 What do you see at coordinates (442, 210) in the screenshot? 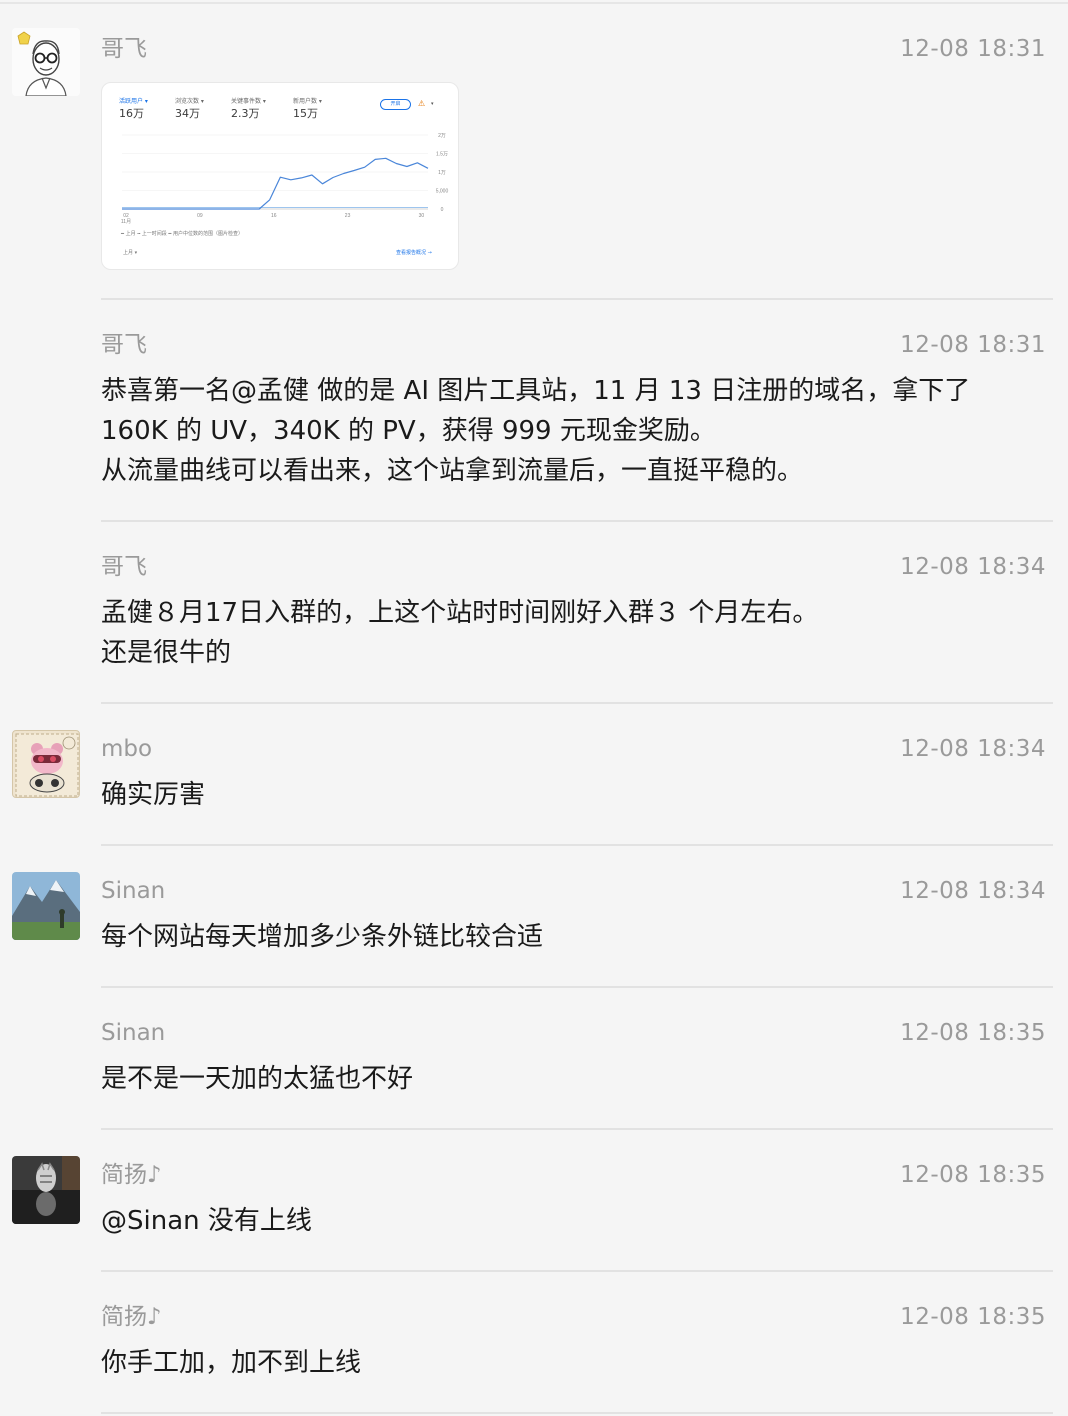
I see `y-tick-label: 0` at bounding box center [442, 210].